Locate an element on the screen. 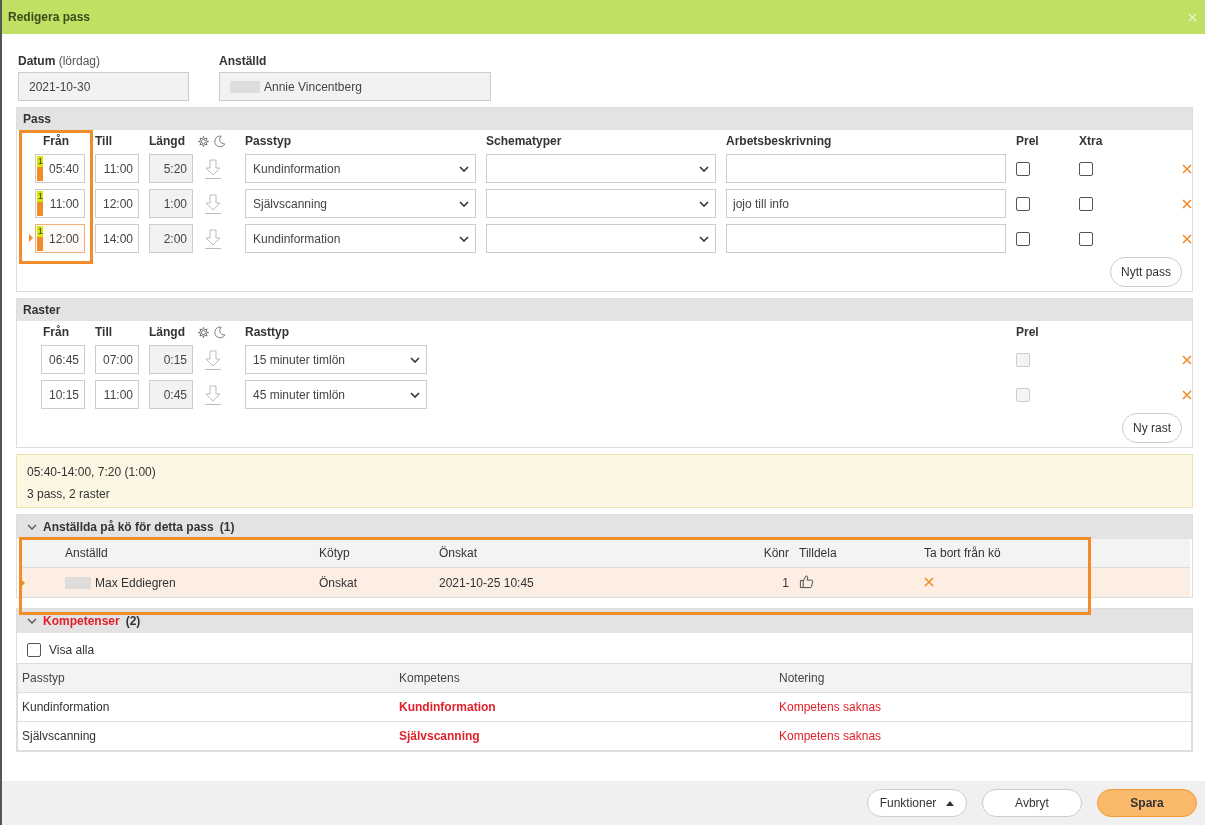 Image resolution: width=1205 pixels, height=825 pixels. column-header: Prel is located at coordinates (1028, 141).